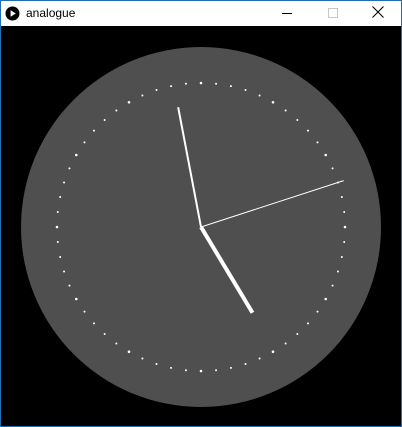 The width and height of the screenshot is (402, 427). I want to click on play-circle-icon, so click(12, 13).